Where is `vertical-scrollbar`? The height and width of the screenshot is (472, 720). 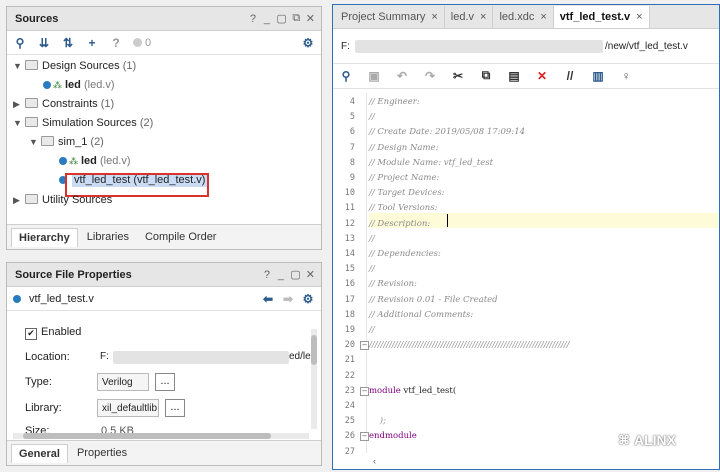
vertical-scrollbar is located at coordinates (314, 379).